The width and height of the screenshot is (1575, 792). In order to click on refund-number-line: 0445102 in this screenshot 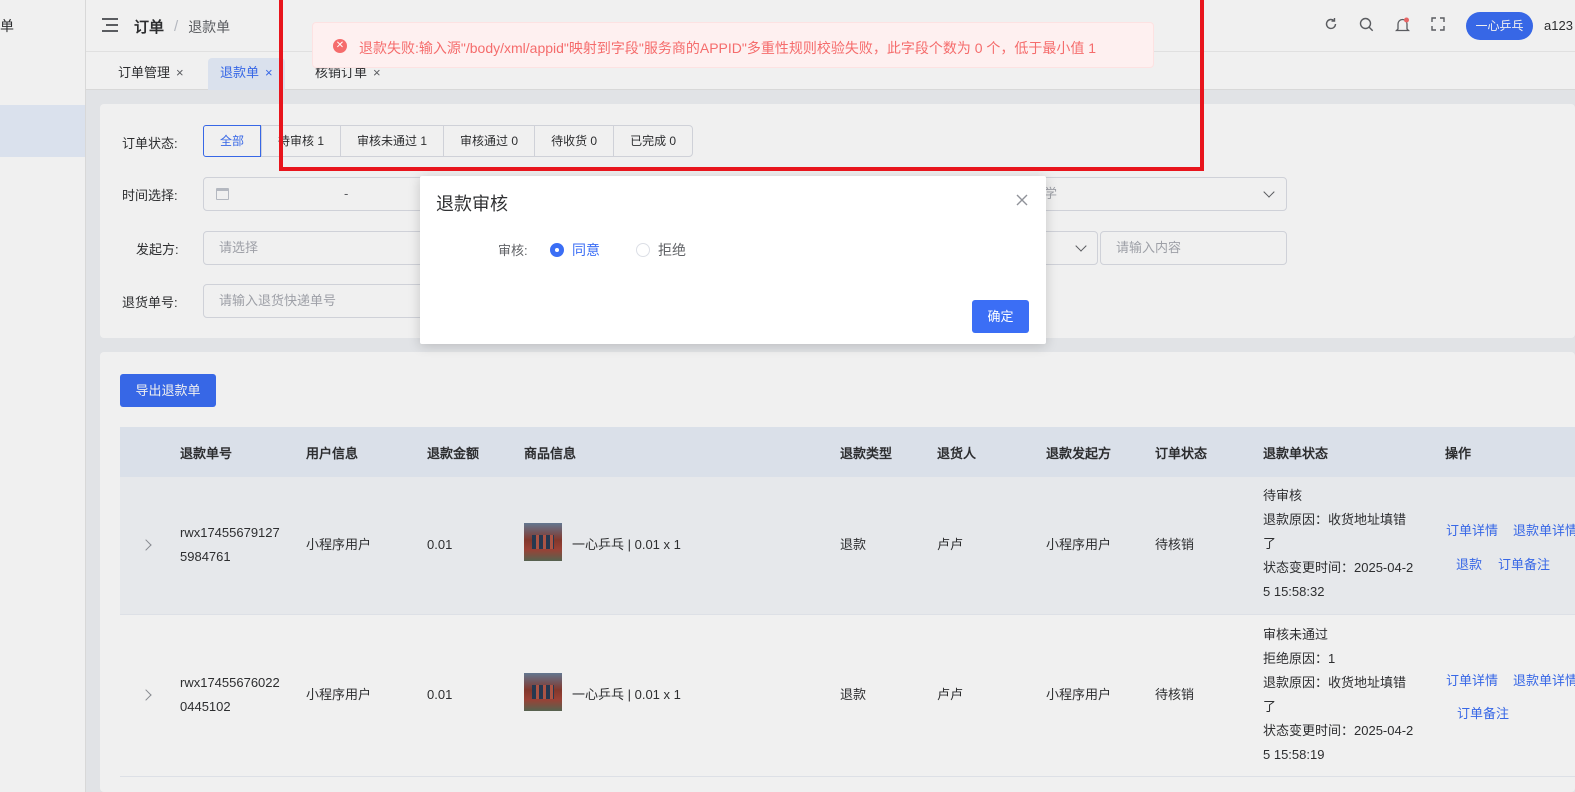, I will do `click(205, 706)`.